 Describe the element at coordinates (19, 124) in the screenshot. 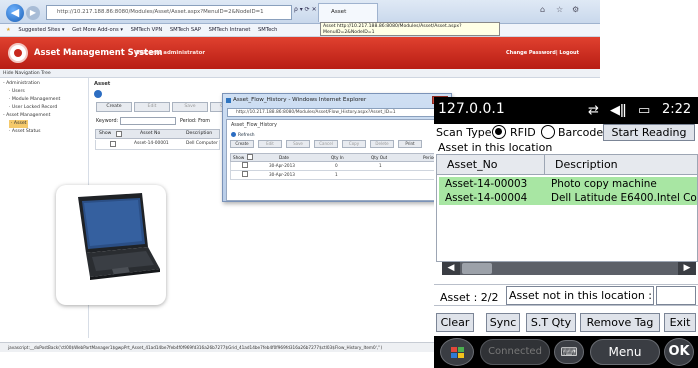

I see `tree-item-asset: · Asset` at that location.